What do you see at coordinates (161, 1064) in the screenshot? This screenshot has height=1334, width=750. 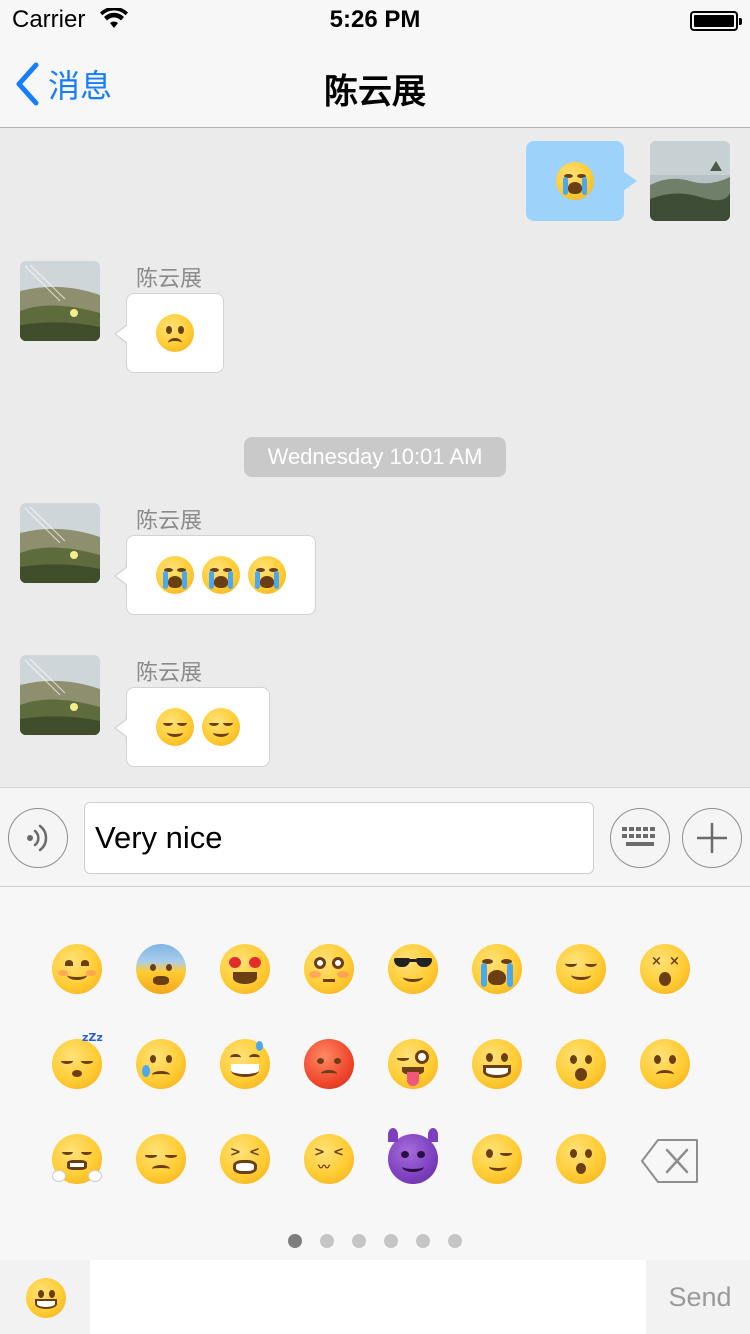 I see `emoji-key-crying-face` at bounding box center [161, 1064].